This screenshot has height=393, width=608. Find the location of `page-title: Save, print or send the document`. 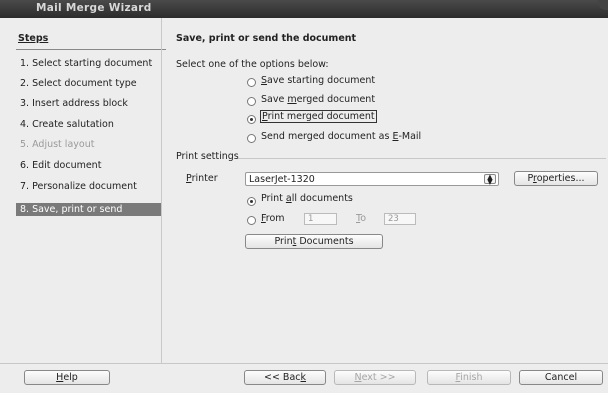

page-title: Save, print or send the document is located at coordinates (266, 38).